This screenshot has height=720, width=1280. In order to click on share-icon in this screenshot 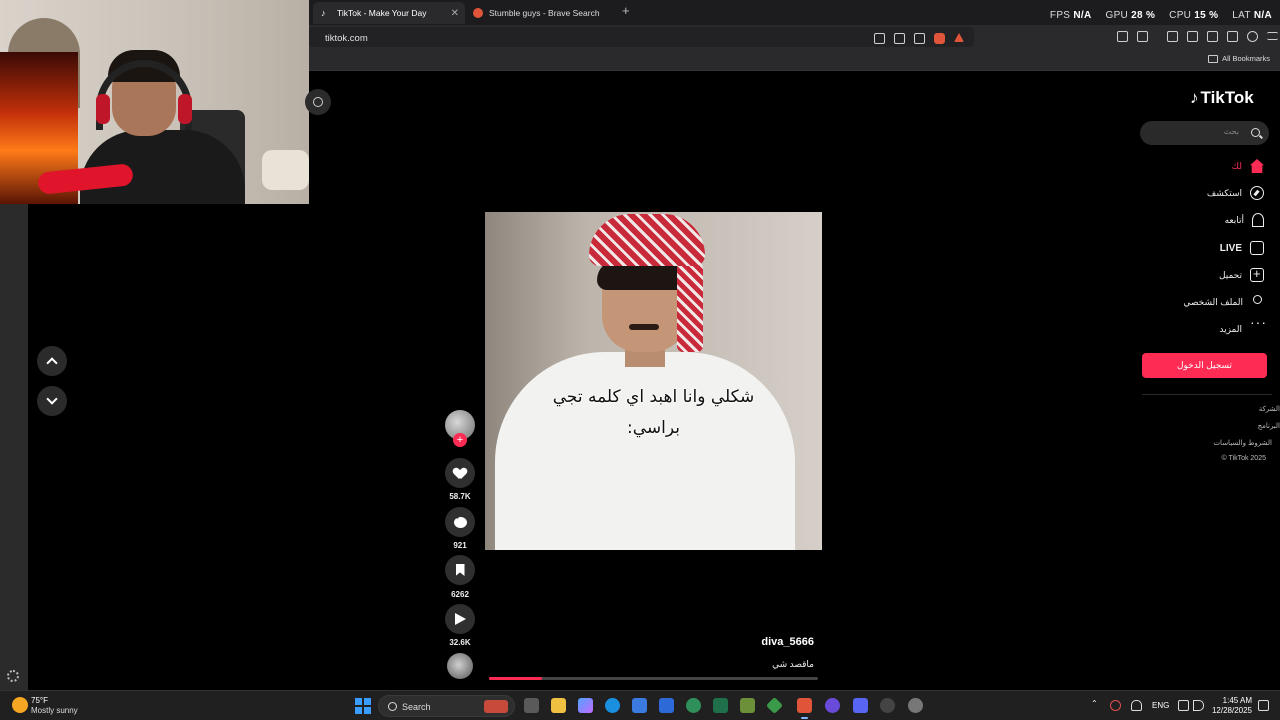, I will do `click(919, 38)`.